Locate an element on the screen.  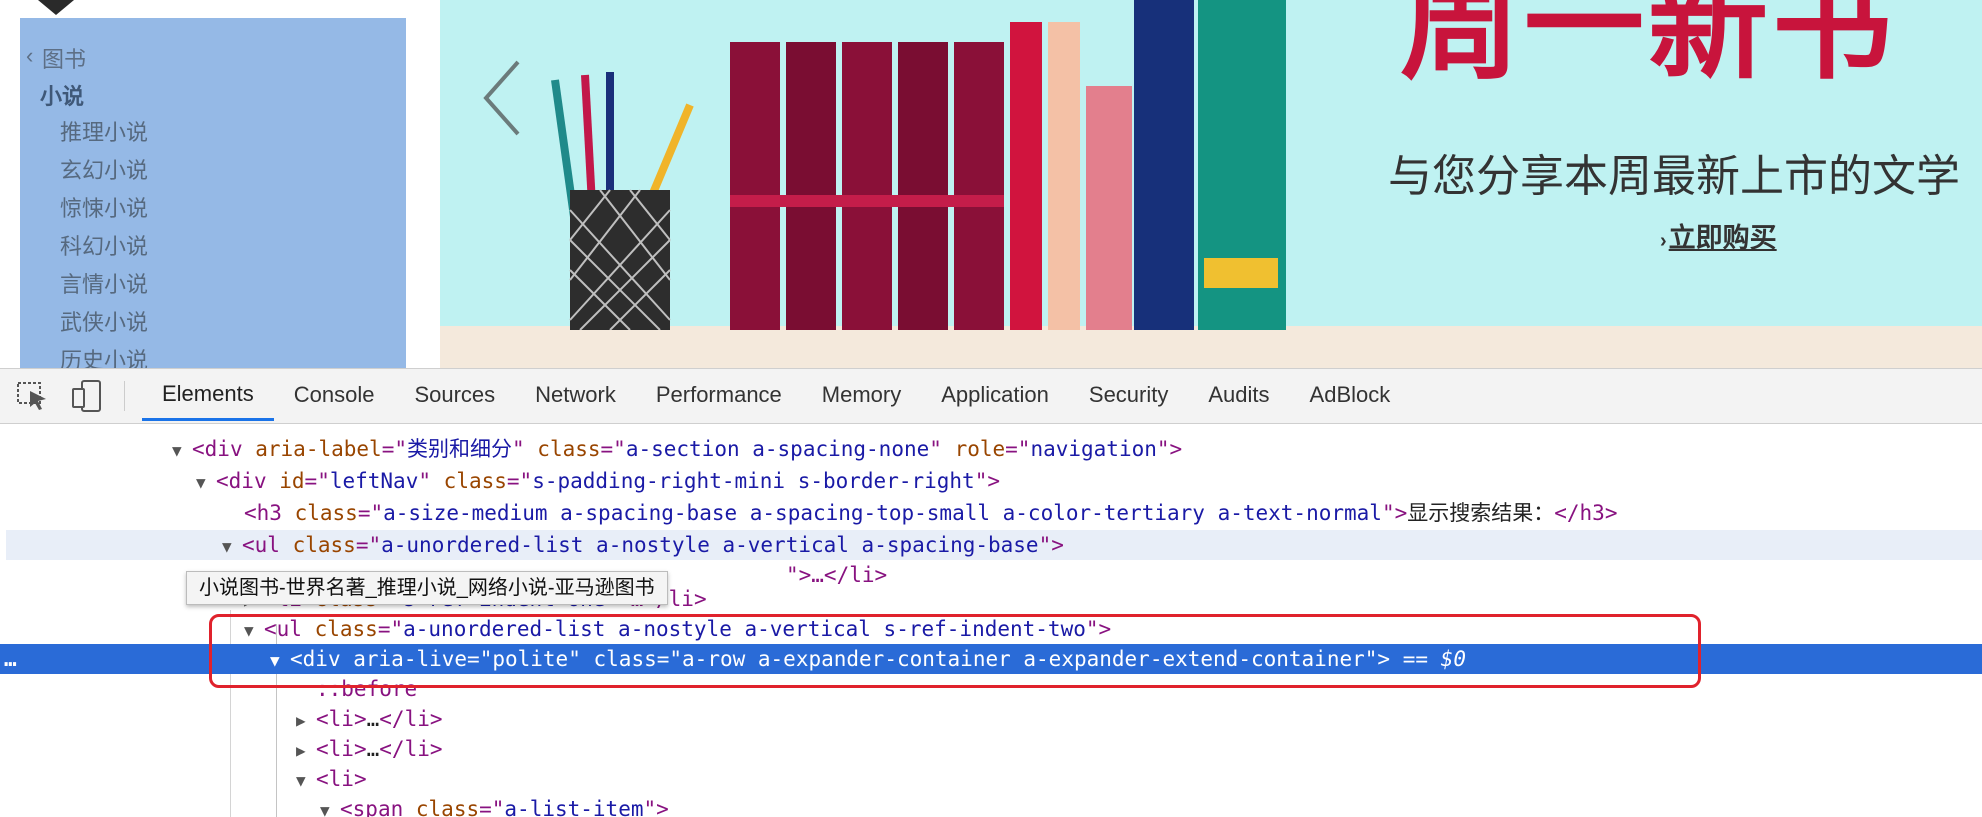
category-item: 惊悚小说 is located at coordinates (104, 207).